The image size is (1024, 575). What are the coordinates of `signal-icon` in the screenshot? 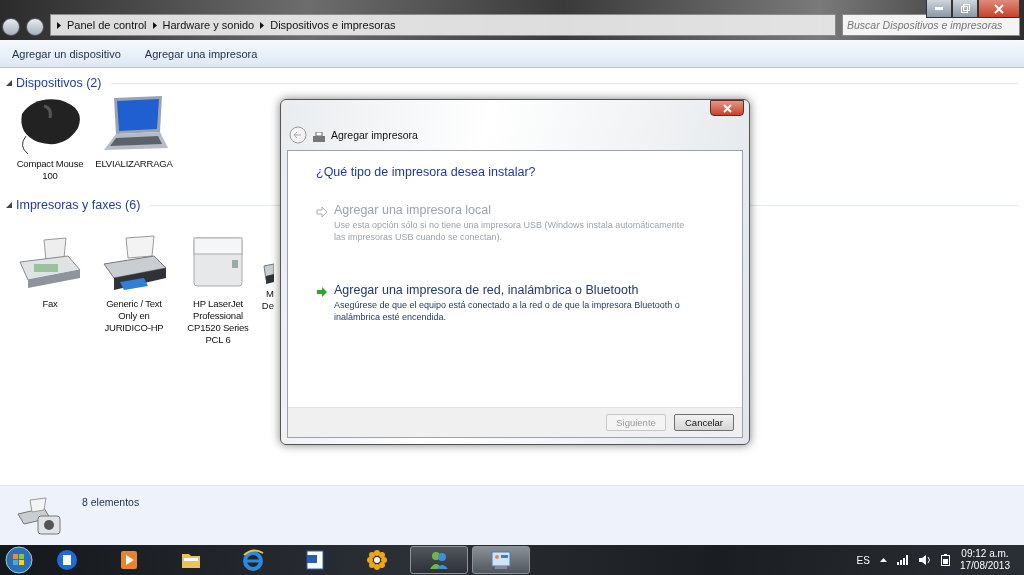 It's located at (902, 560).